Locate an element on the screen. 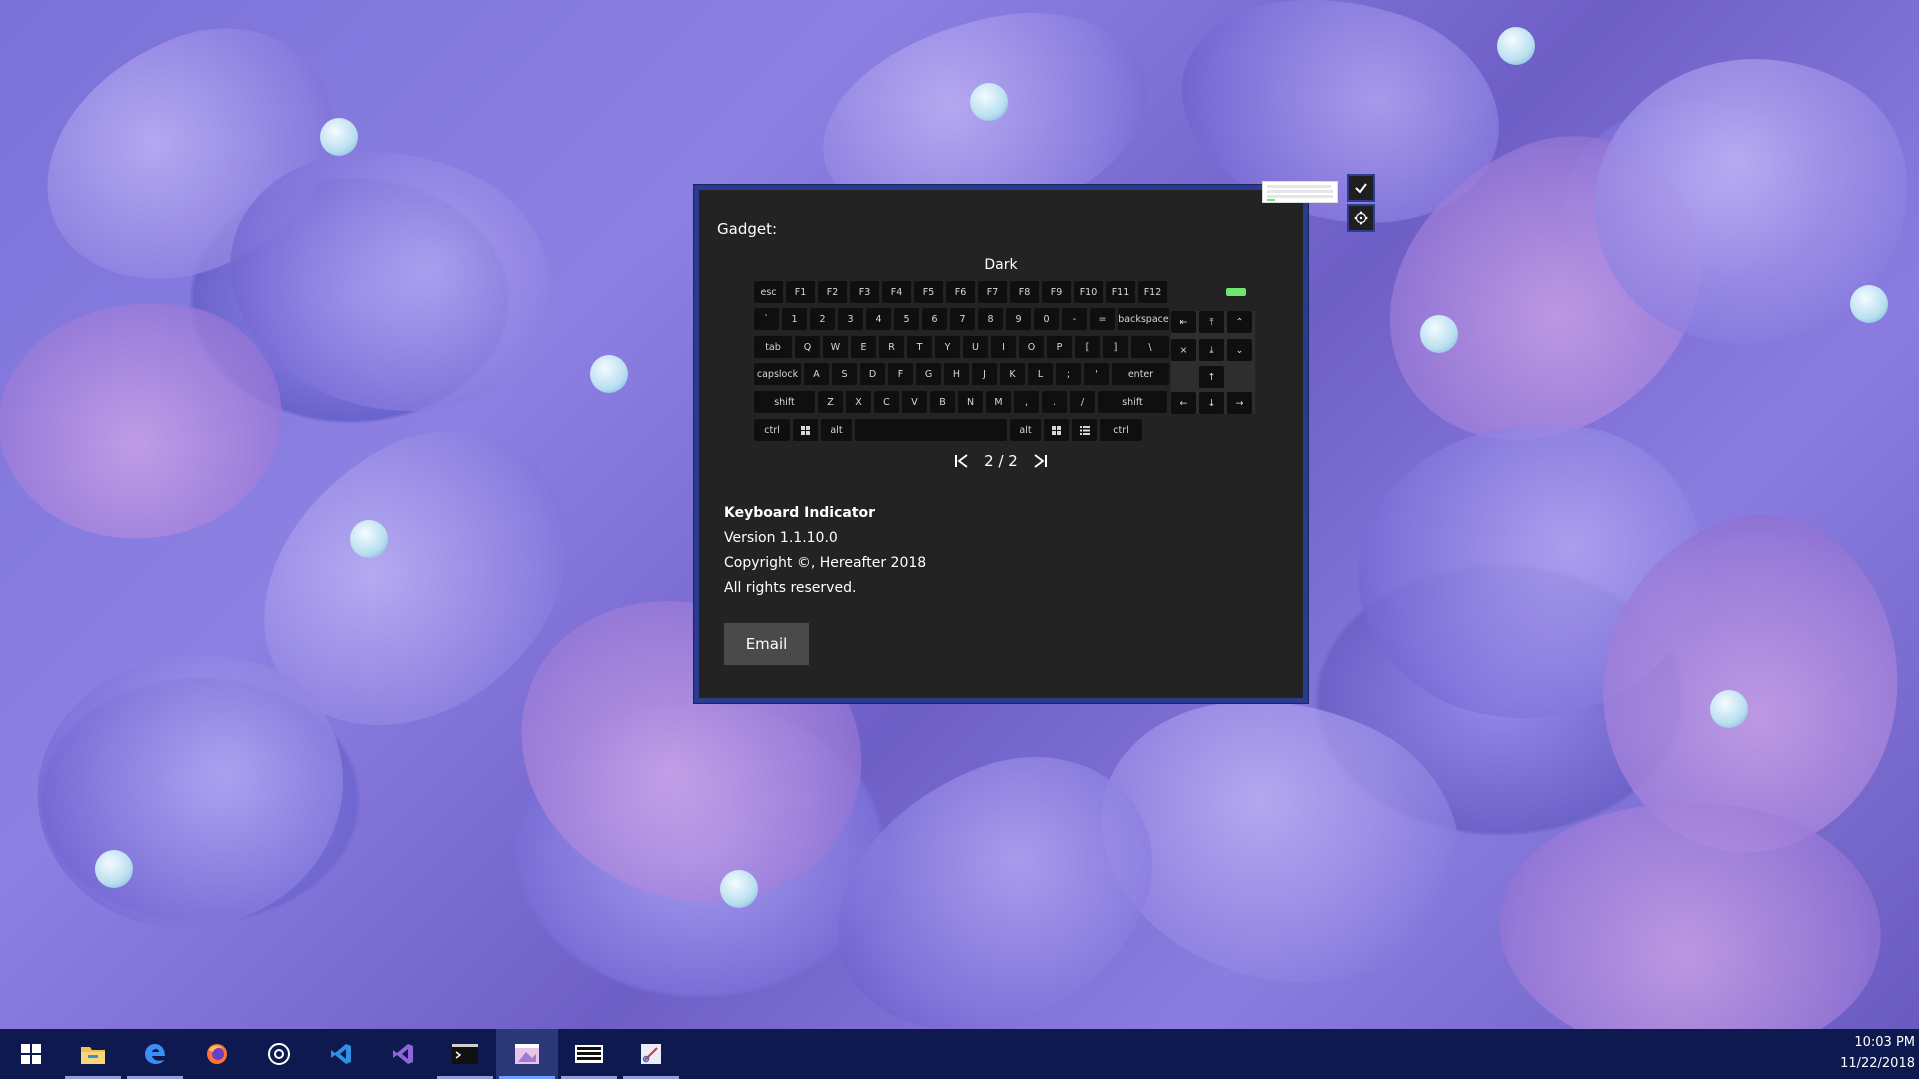 This screenshot has height=1079, width=1919. gadget-side-buttons is located at coordinates (1361, 204).